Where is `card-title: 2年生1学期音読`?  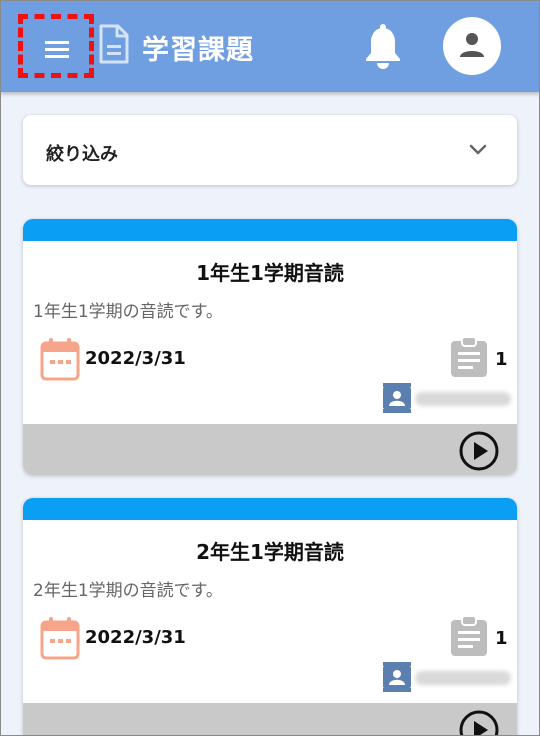
card-title: 2年生1学期音読 is located at coordinates (270, 552).